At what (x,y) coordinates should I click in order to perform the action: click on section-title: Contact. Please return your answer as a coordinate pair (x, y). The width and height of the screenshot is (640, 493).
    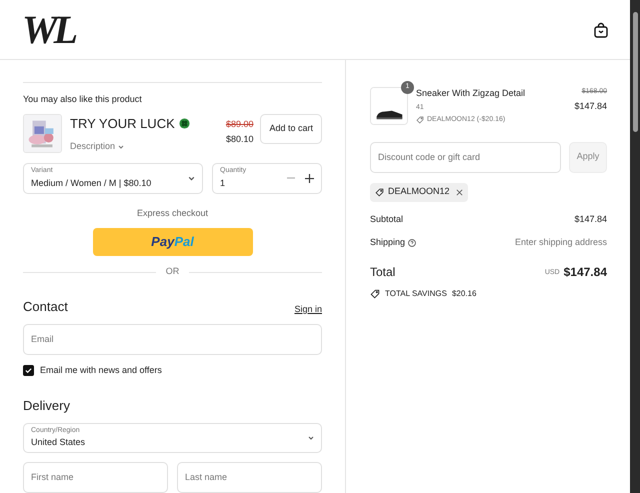
    Looking at the image, I should click on (45, 307).